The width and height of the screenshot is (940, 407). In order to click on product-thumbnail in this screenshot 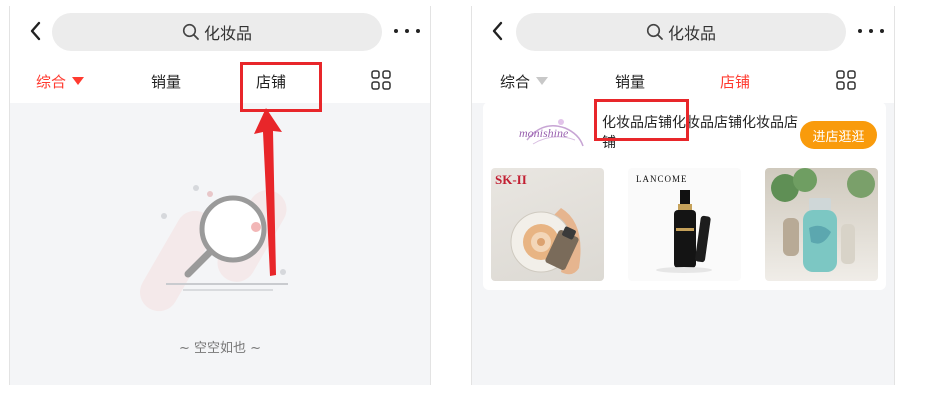, I will do `click(821, 224)`.